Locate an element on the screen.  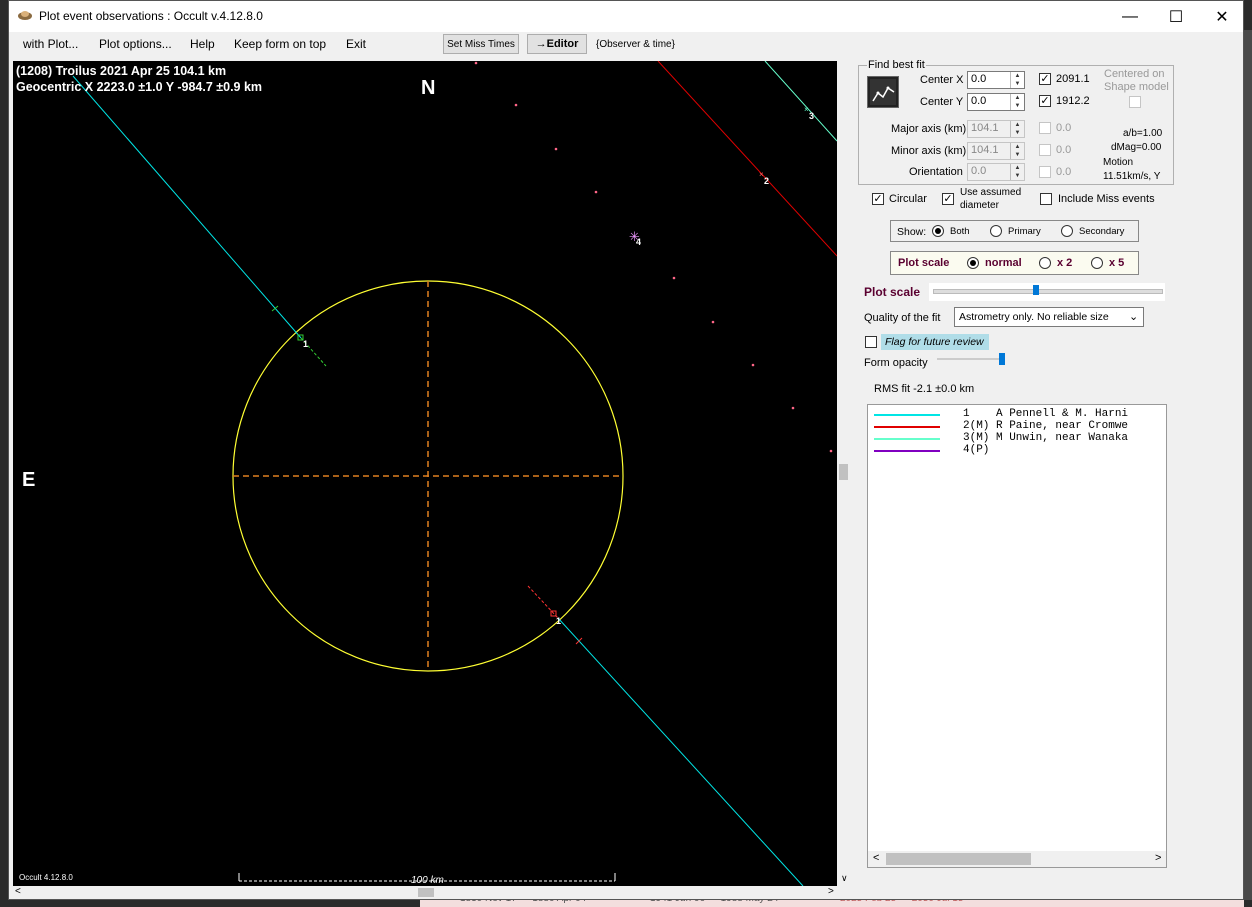
orientation-value: 0.0 is located at coordinates (979, 171).